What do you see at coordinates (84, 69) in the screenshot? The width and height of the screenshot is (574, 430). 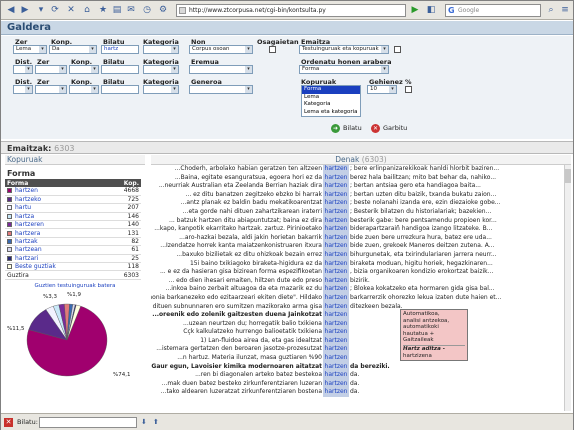 I see `konp-select-2: ▾` at bounding box center [84, 69].